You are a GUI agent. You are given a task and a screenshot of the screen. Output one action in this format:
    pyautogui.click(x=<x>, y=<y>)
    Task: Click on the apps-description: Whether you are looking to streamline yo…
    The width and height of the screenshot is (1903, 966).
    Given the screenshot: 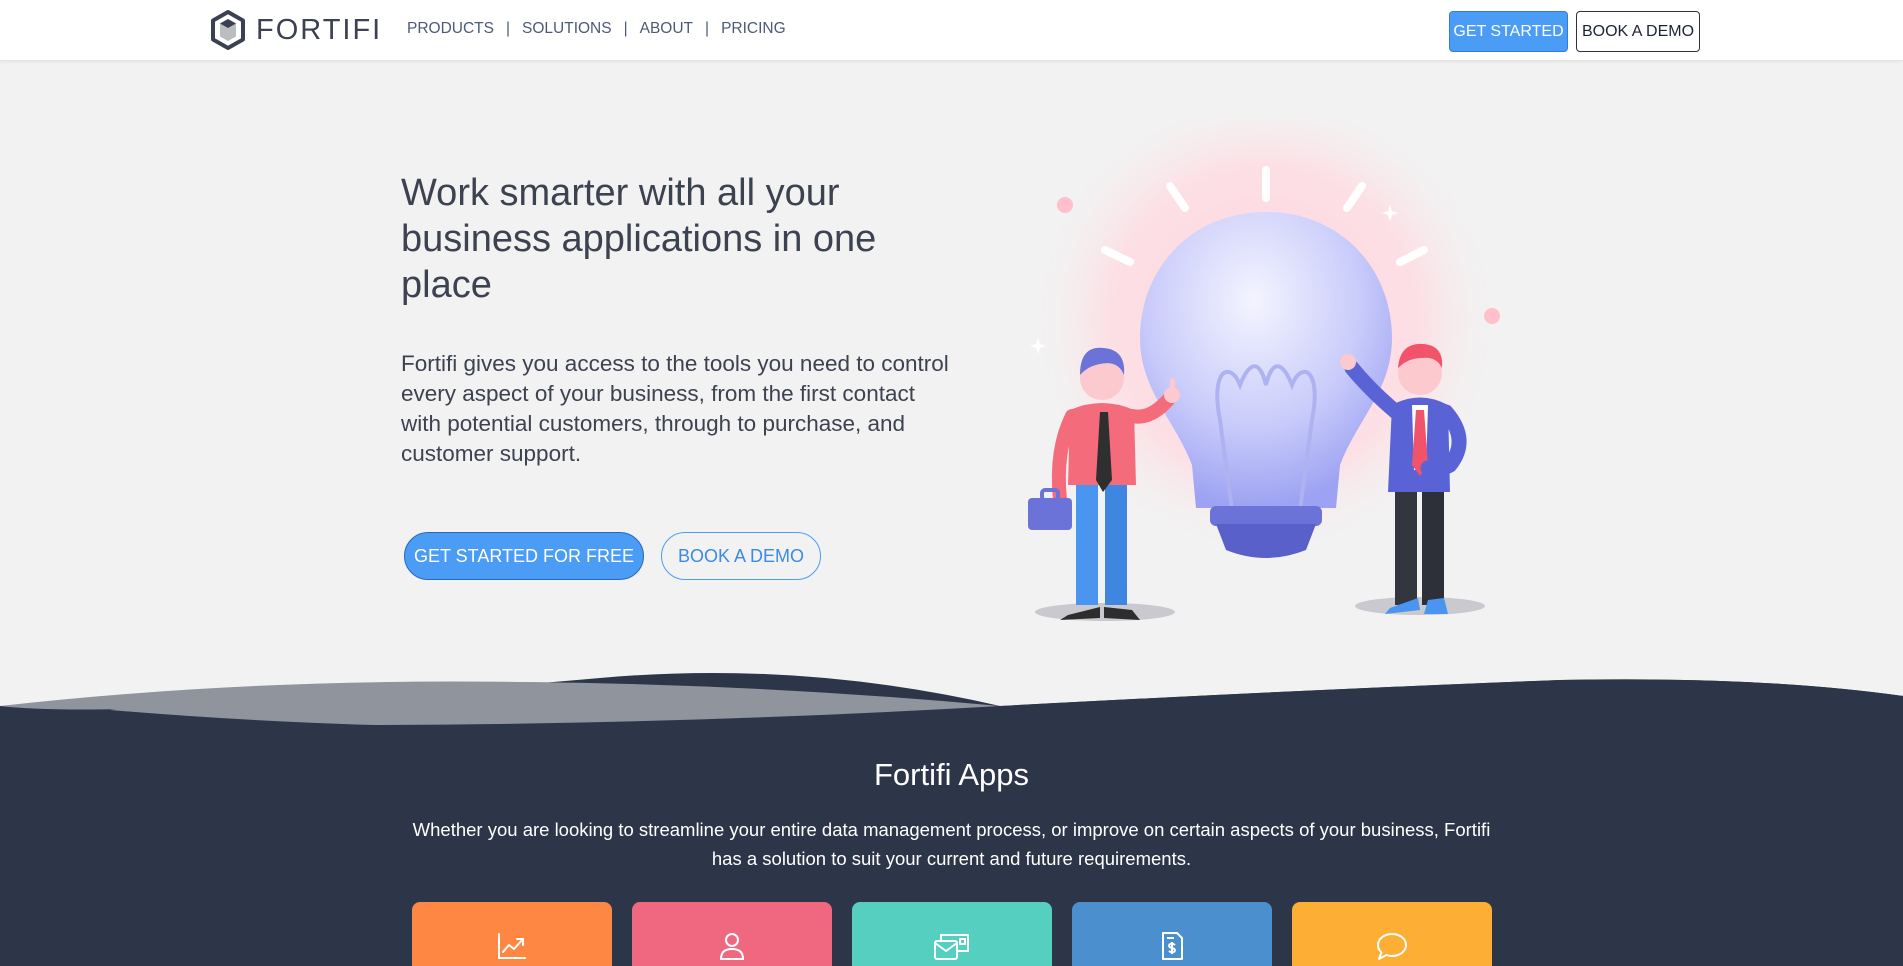 What is the action you would take?
    pyautogui.click(x=951, y=844)
    